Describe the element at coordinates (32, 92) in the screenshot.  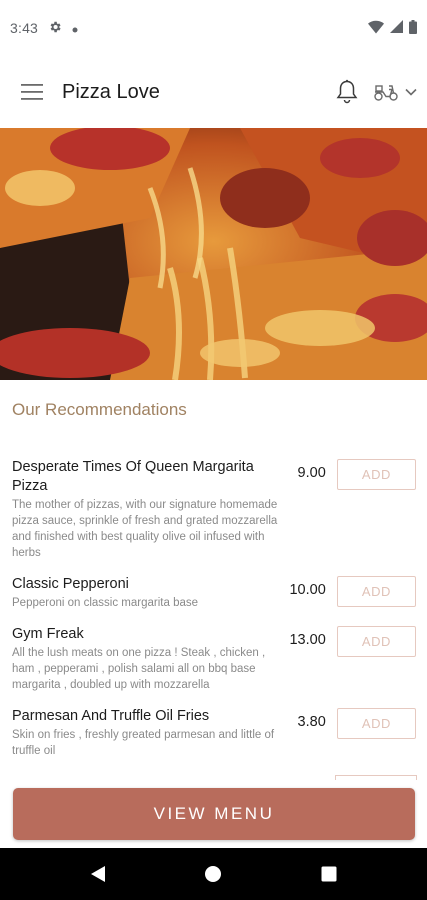
I see `hamburger-menu-icon` at that location.